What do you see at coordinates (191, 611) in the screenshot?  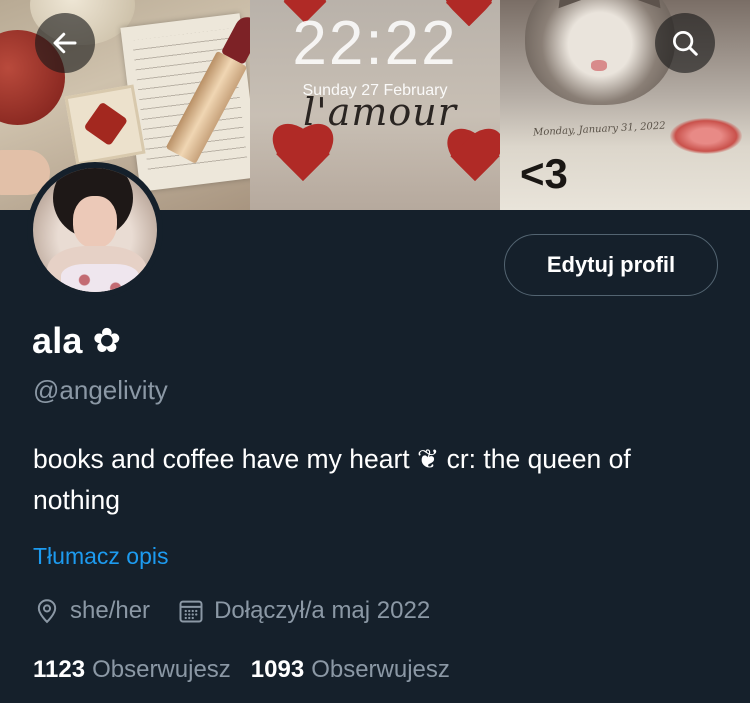 I see `calendar-icon` at bounding box center [191, 611].